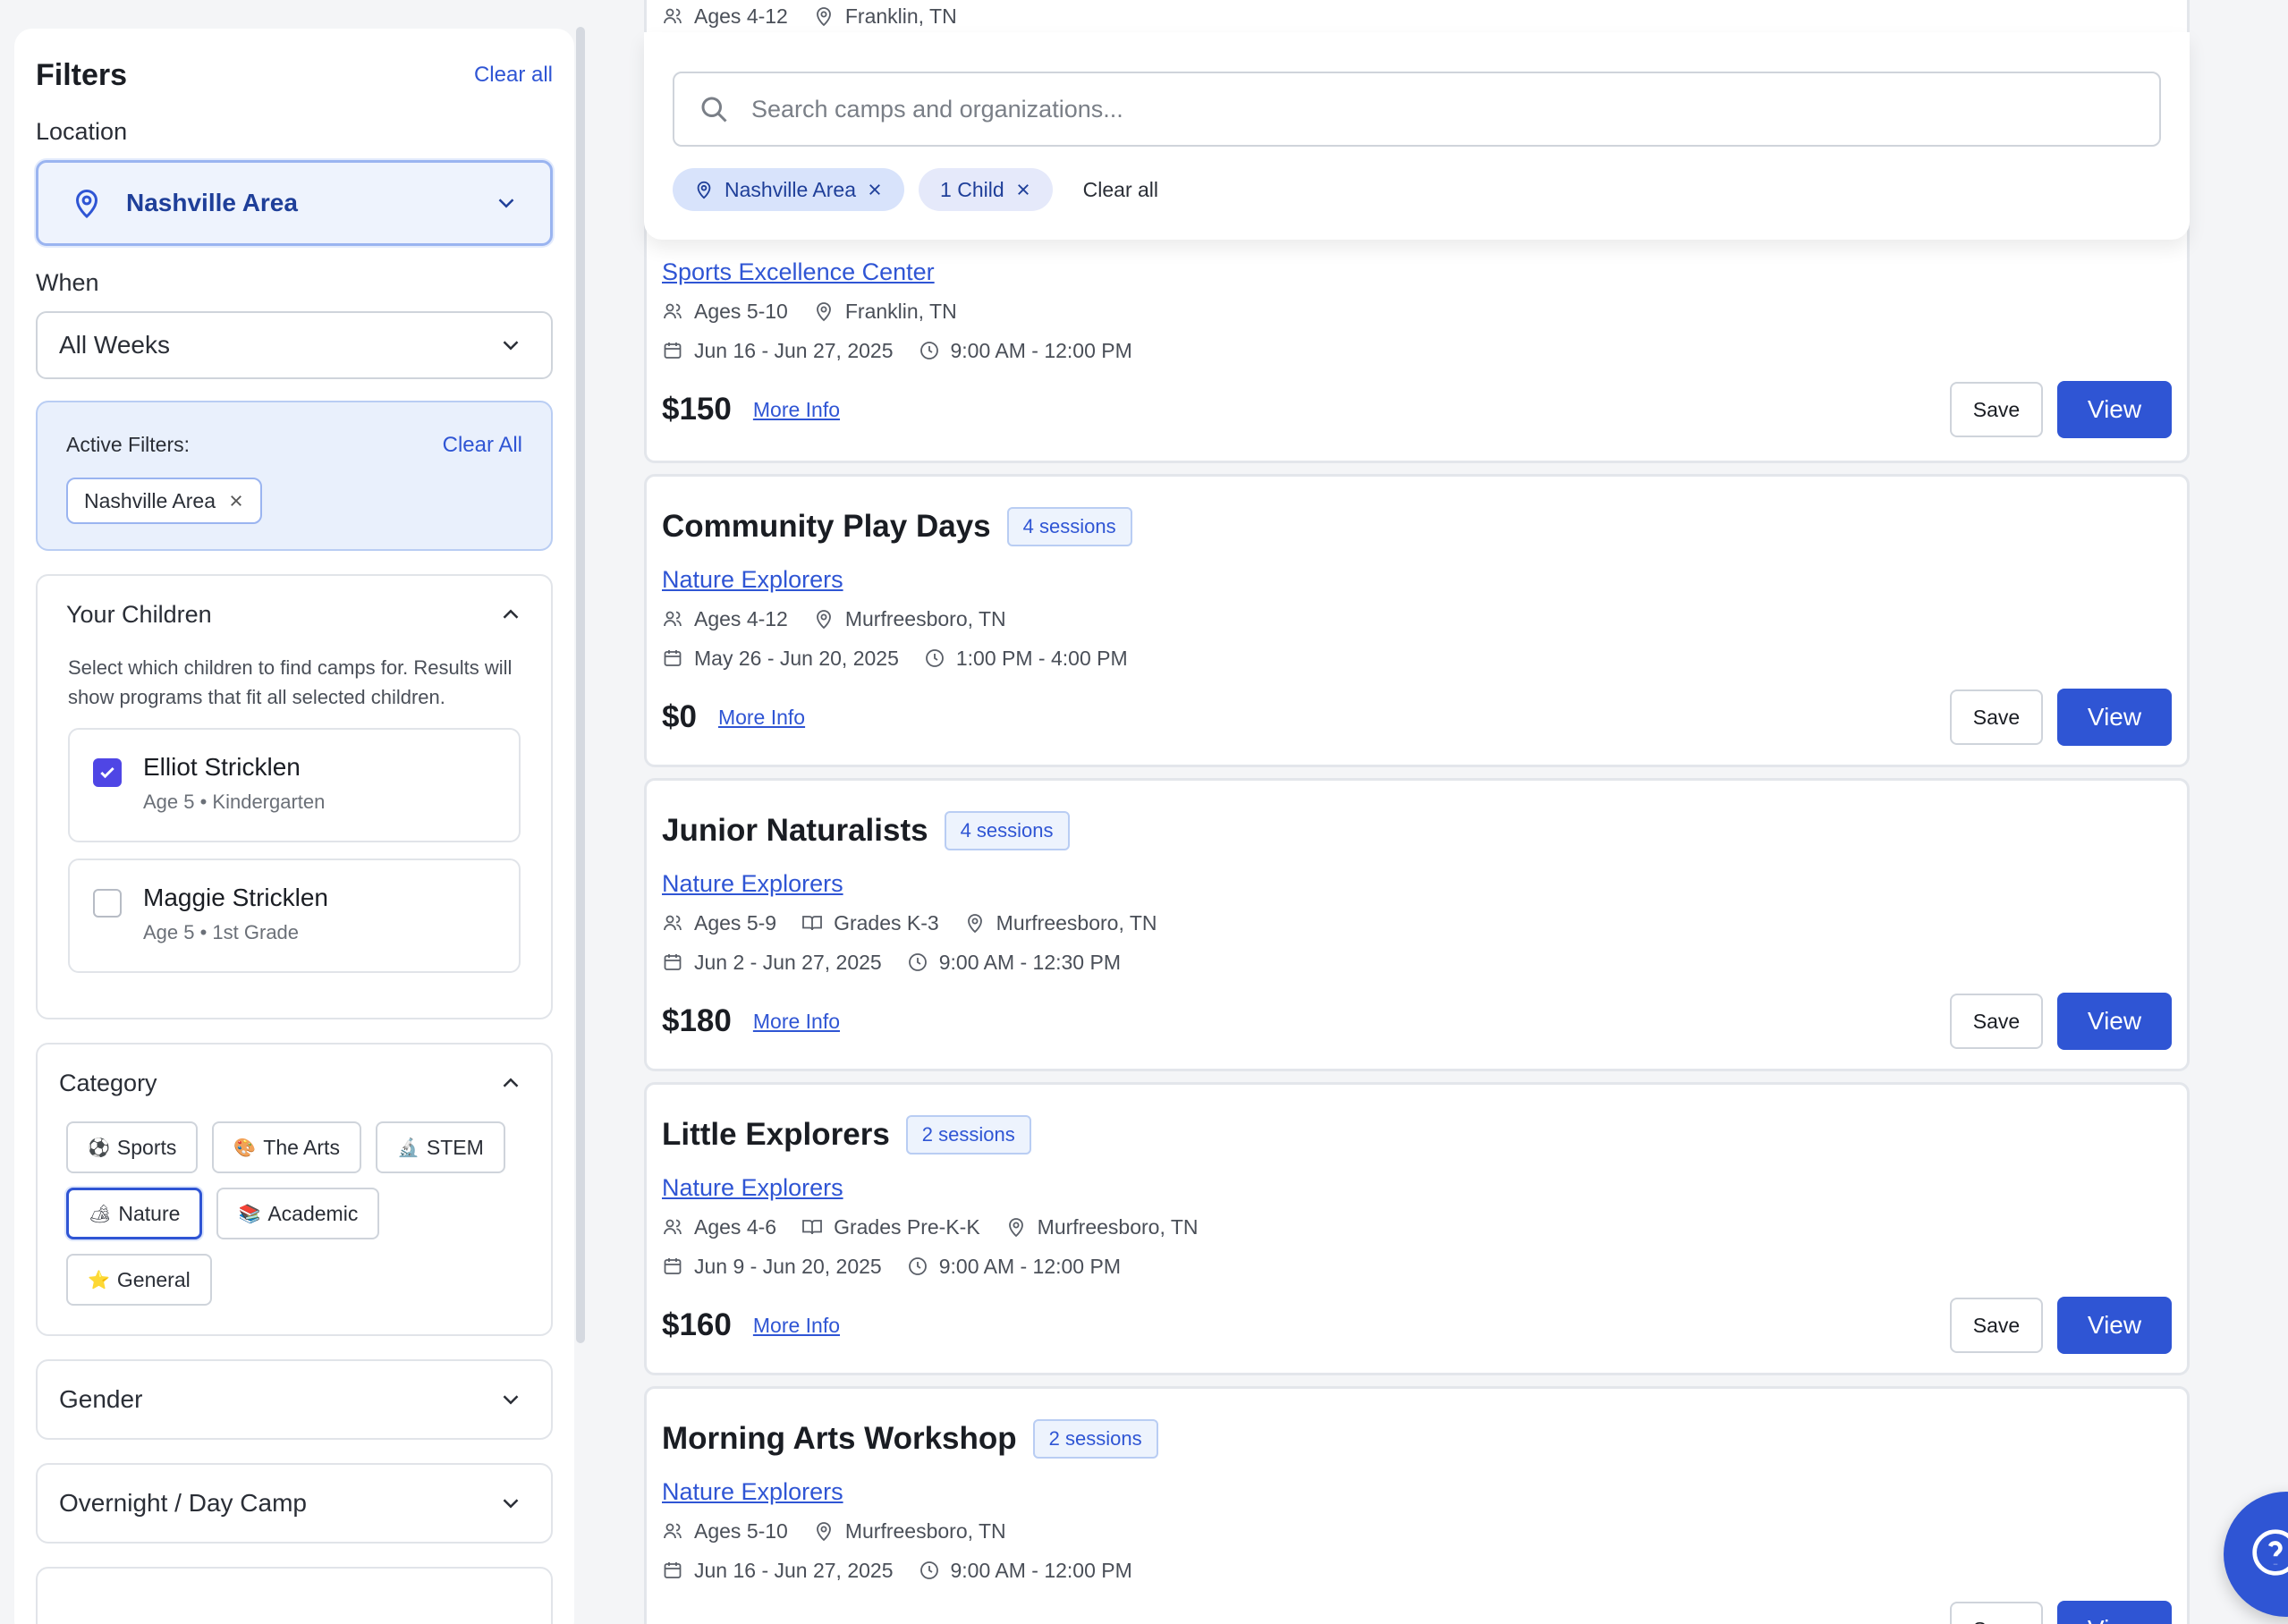 This screenshot has height=1624, width=2288. Describe the element at coordinates (826, 527) in the screenshot. I see `camp-title: Community Play Days` at that location.